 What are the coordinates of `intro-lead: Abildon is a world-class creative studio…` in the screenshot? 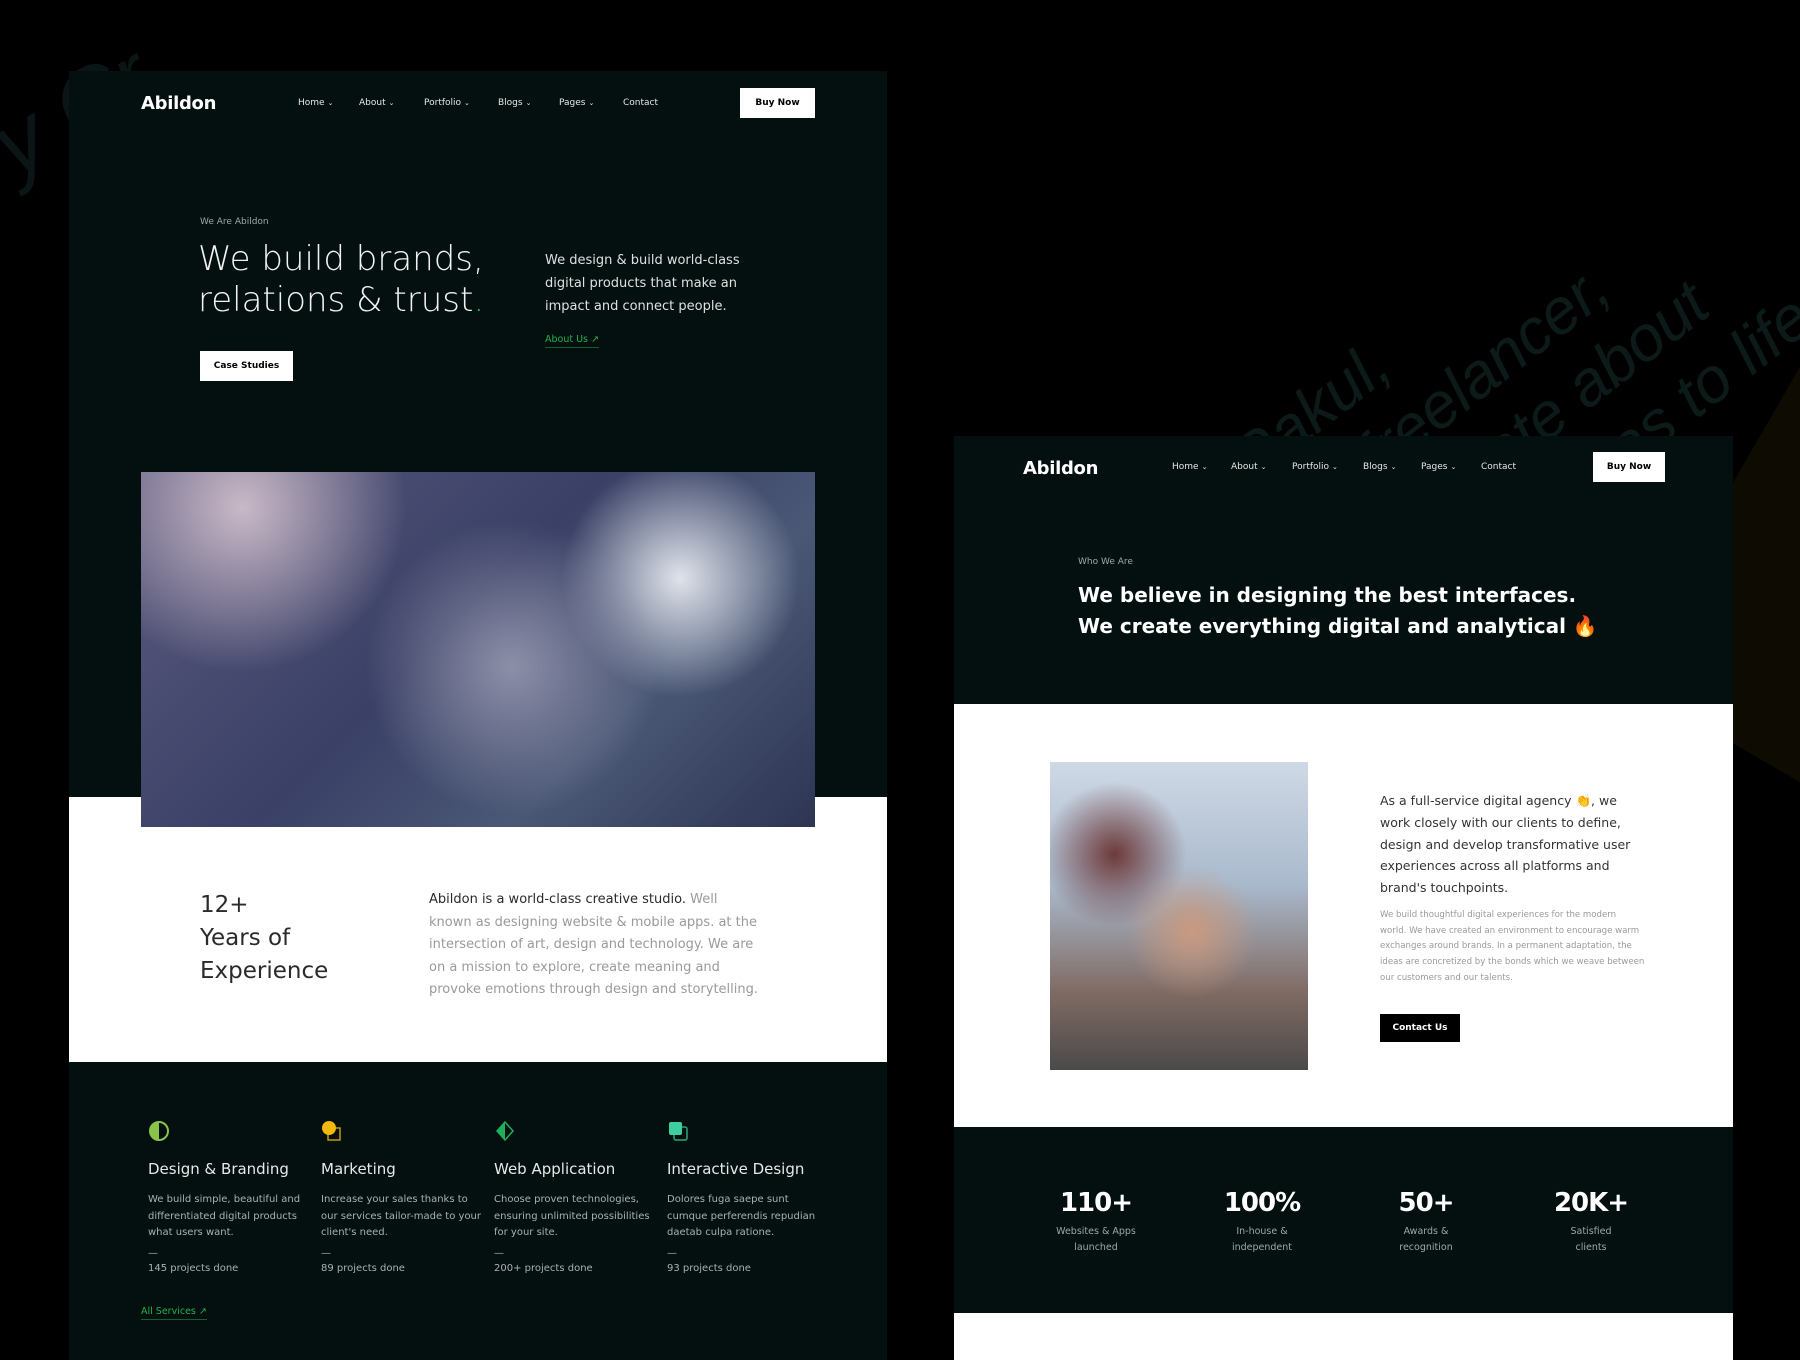 It's located at (557, 899).